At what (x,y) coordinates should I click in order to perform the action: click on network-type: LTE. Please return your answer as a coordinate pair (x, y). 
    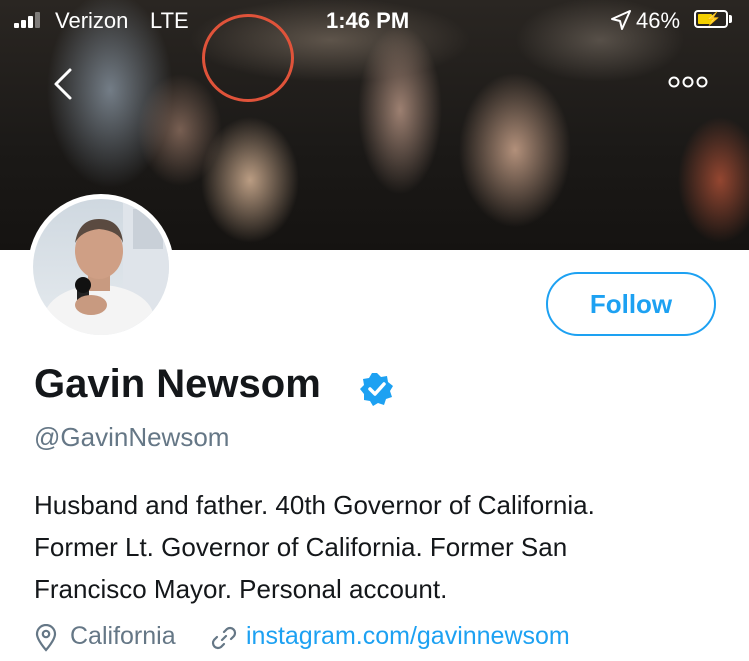
    Looking at the image, I should click on (169, 20).